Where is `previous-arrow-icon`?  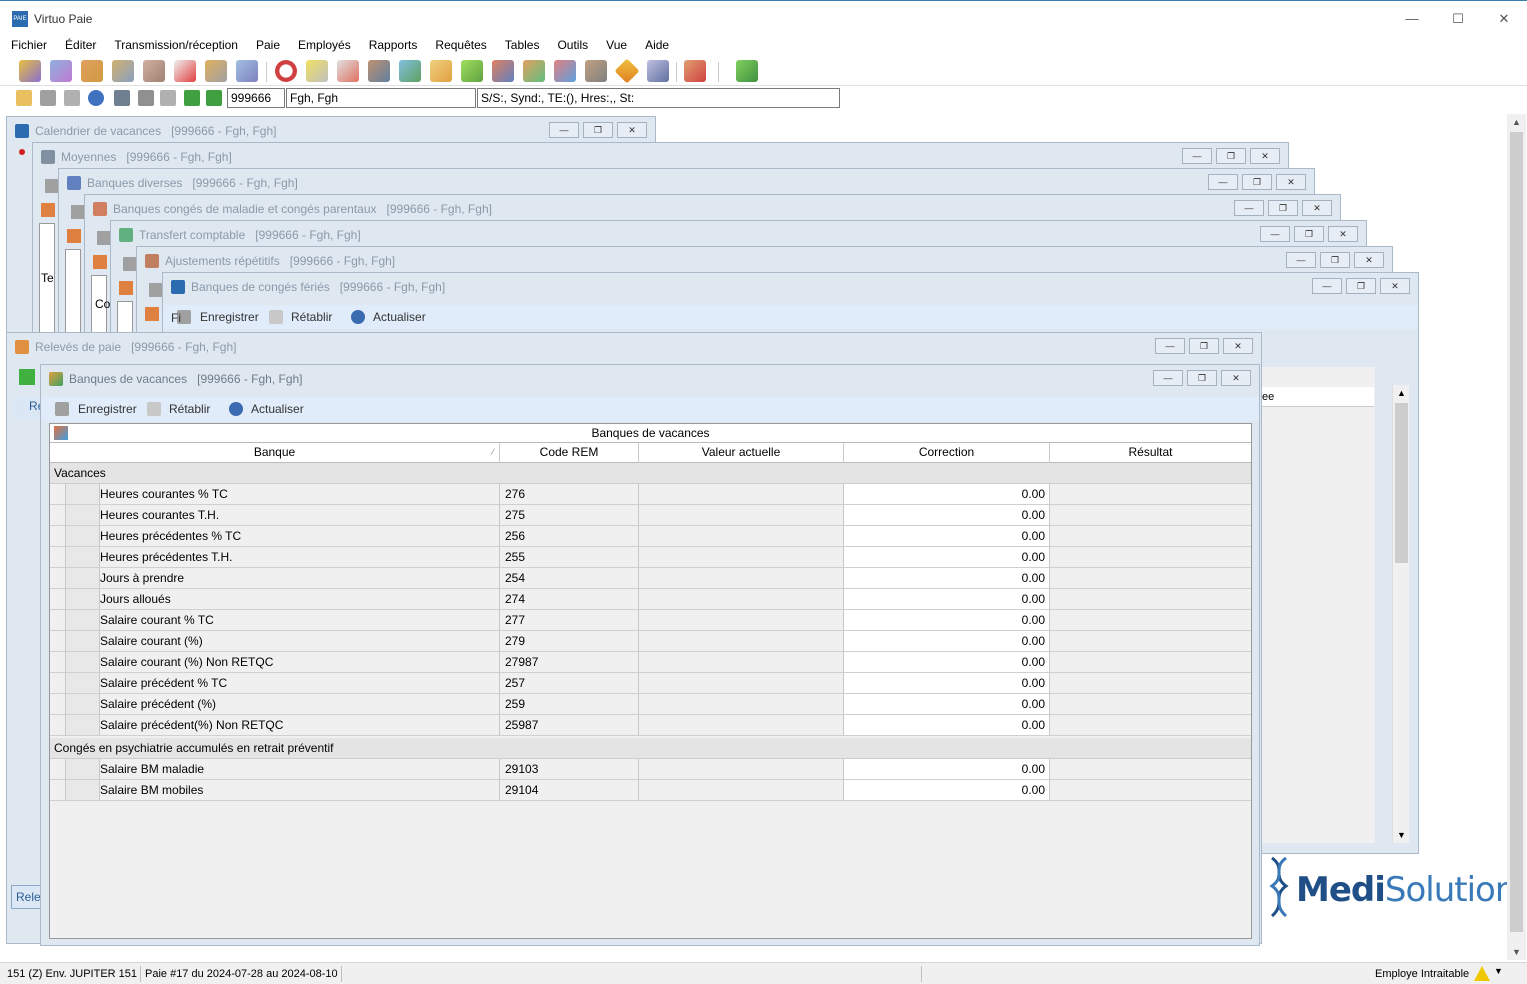 previous-arrow-icon is located at coordinates (192, 98).